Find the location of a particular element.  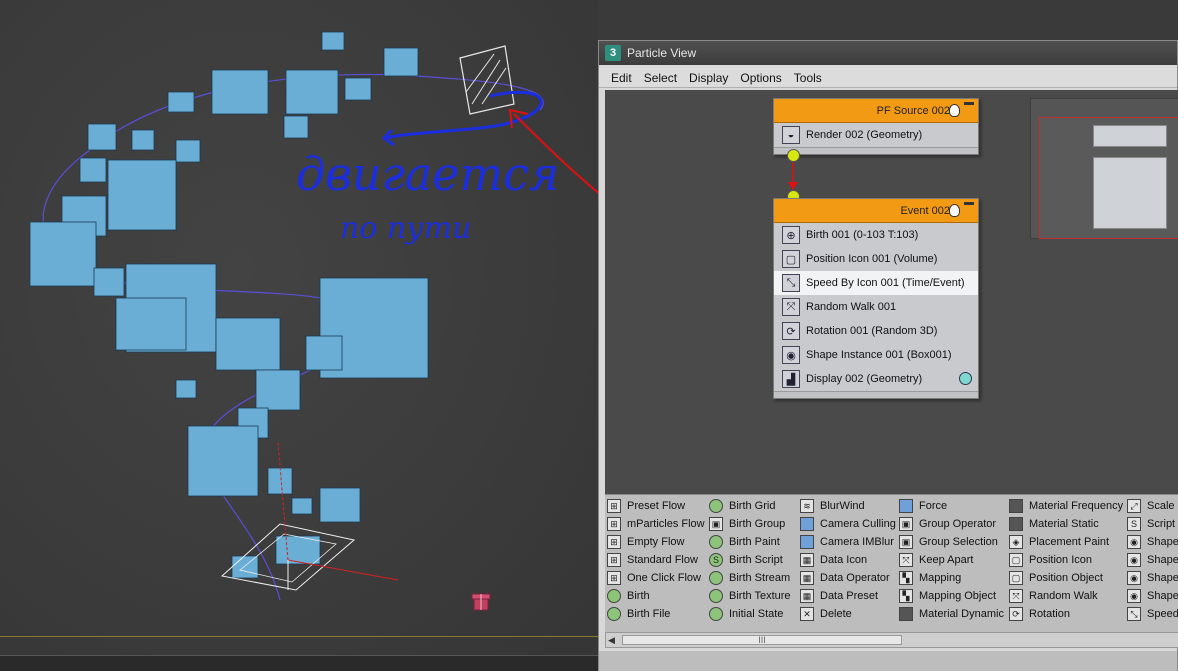

operator-label: Shape Instance 001 (Box001) is located at coordinates (879, 355).